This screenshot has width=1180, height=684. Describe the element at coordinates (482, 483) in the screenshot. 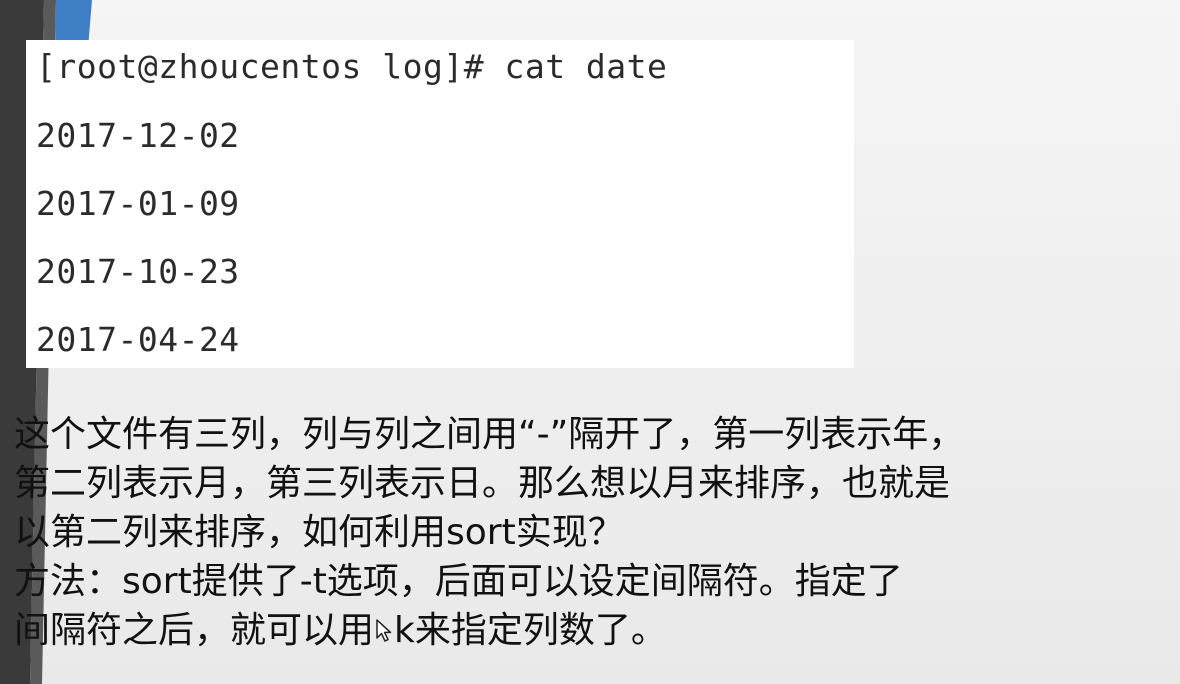

I see `explanation-line: 第二列表示月，第三列表示日。那么想以月来排序，也就是` at that location.